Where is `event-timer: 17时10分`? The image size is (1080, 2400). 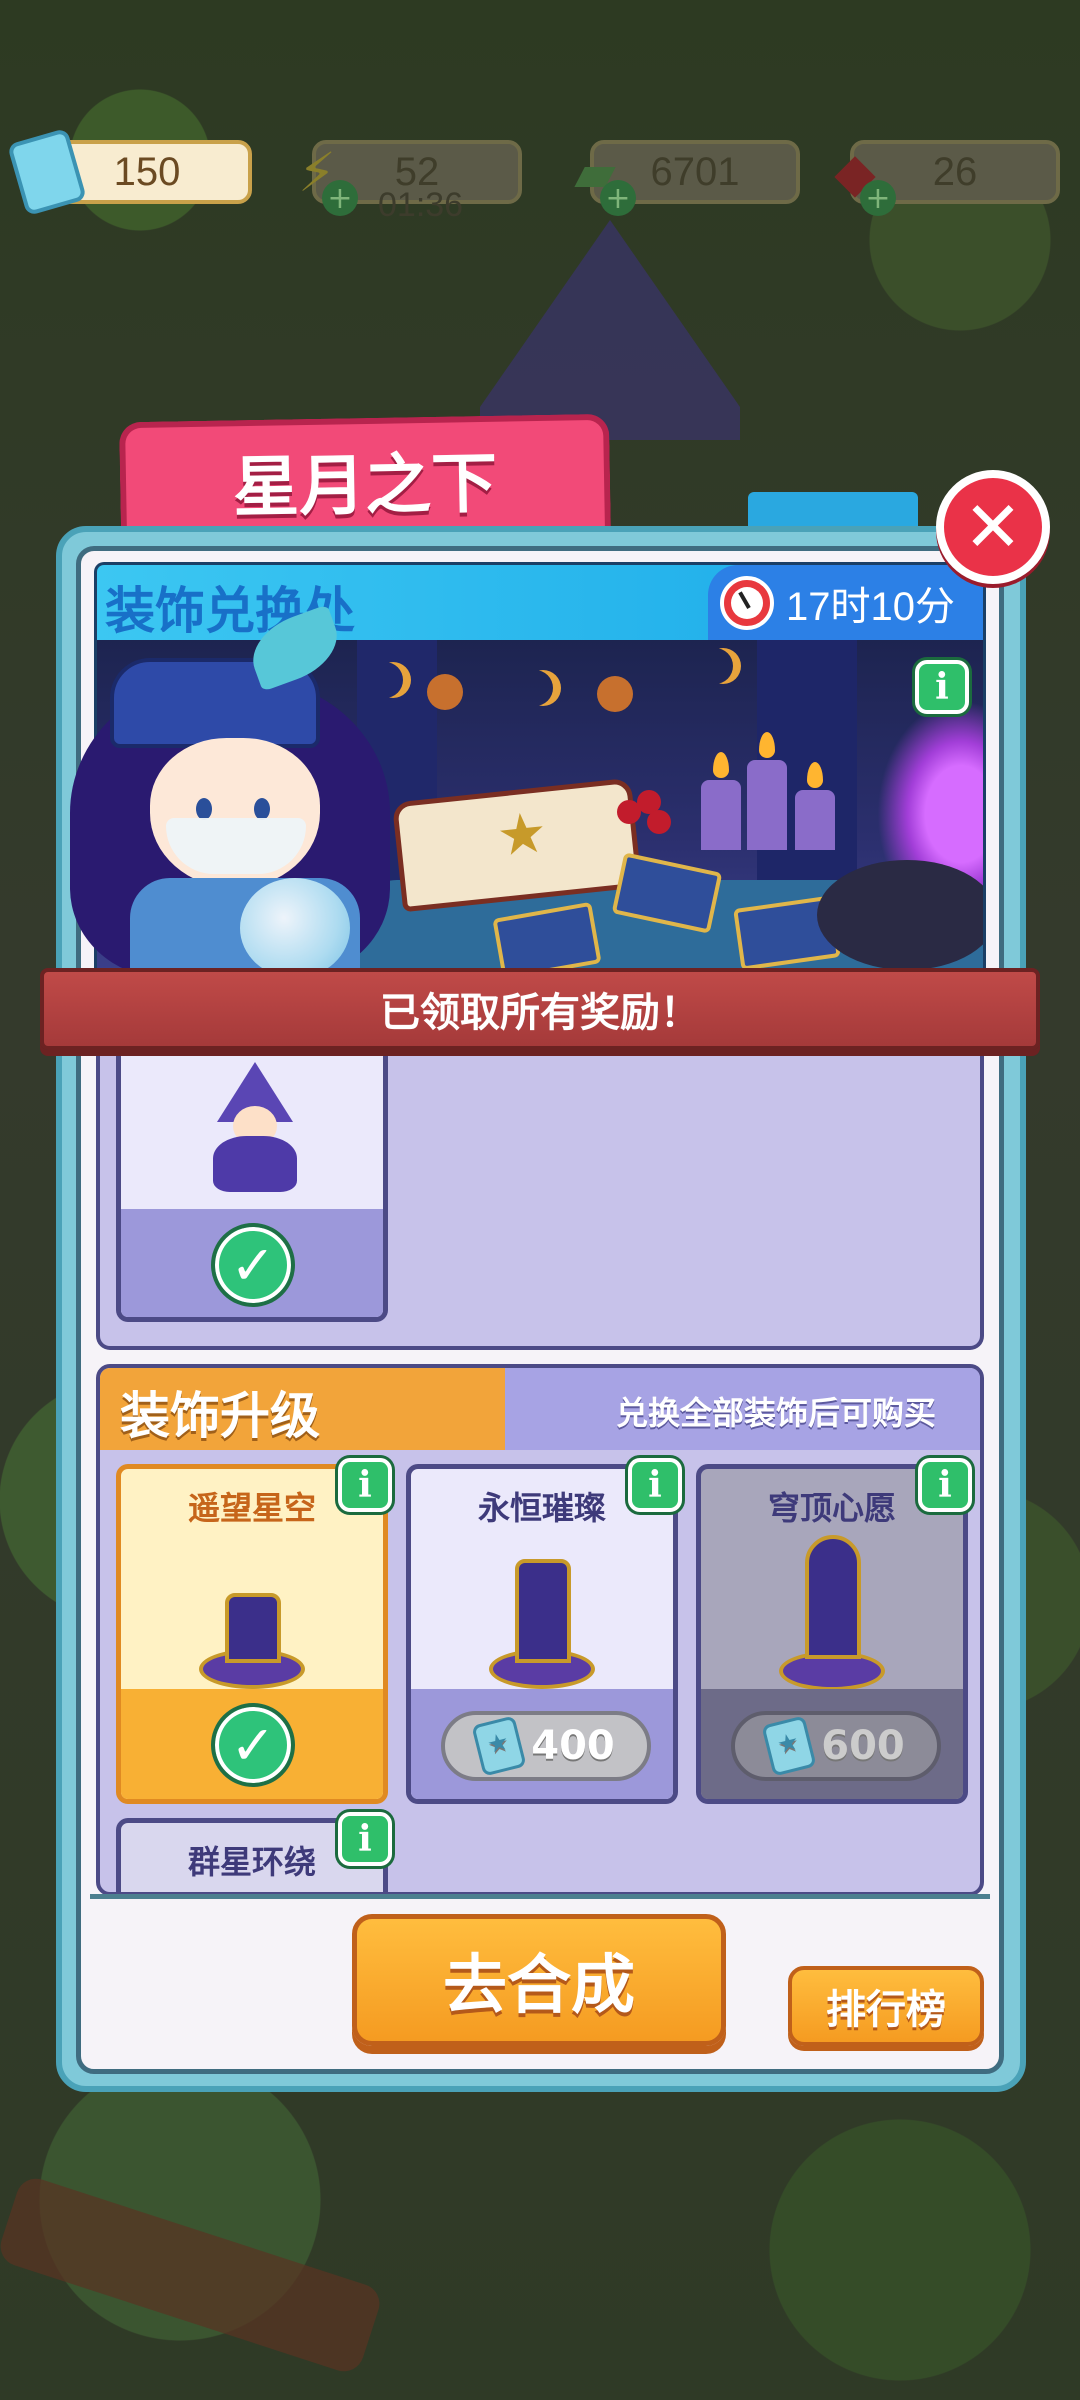 event-timer: 17时10分 is located at coordinates (845, 602).